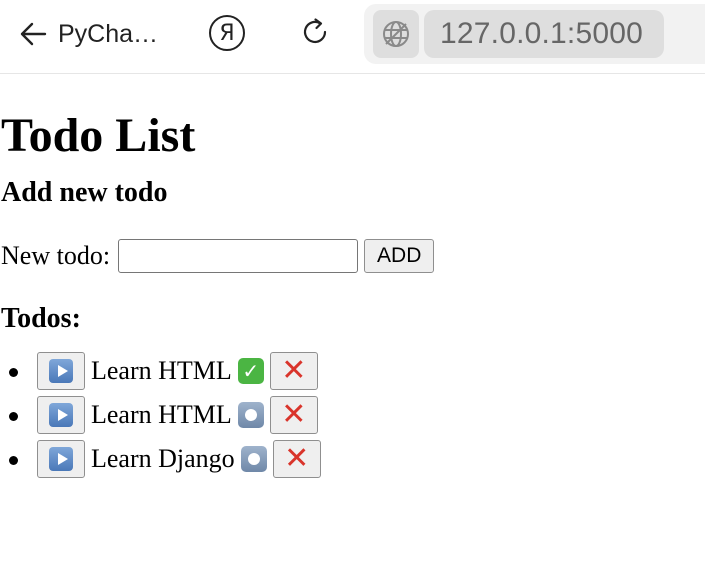 Image resolution: width=705 pixels, height=581 pixels. What do you see at coordinates (357, 371) in the screenshot?
I see `todo-item: Learn HTML ✓ ✕` at bounding box center [357, 371].